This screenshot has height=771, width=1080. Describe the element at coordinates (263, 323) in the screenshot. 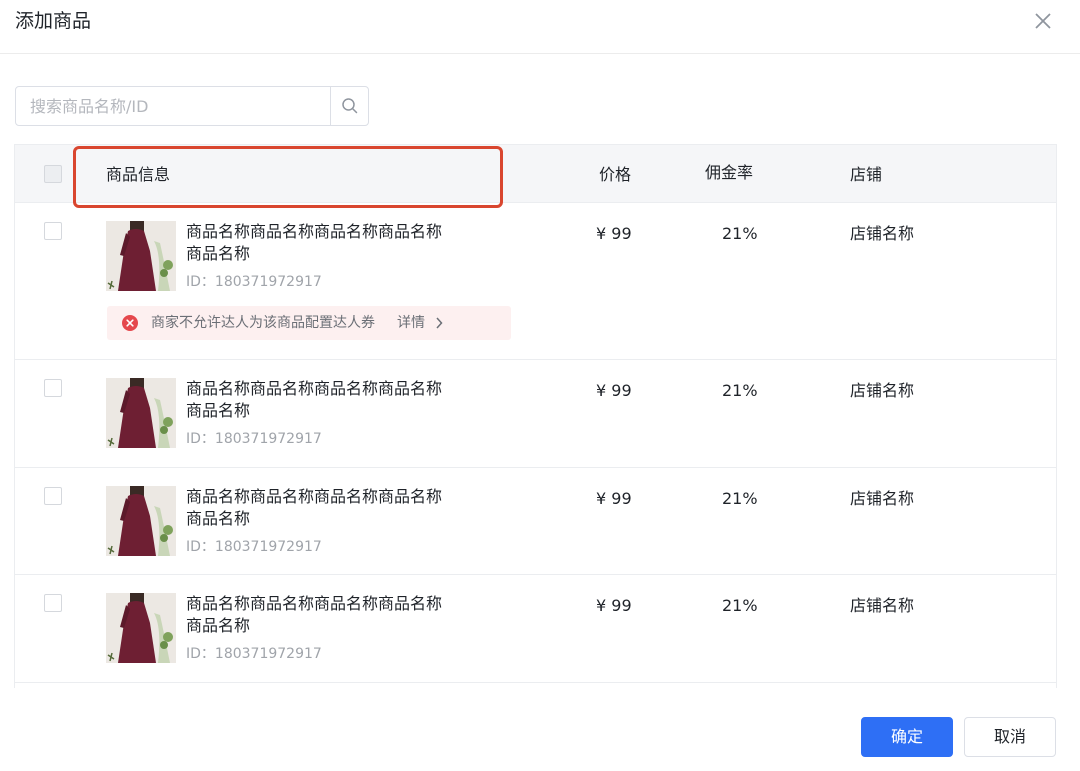

I see `warning-text: 商家不允许达人为该商品配置达人券` at that location.